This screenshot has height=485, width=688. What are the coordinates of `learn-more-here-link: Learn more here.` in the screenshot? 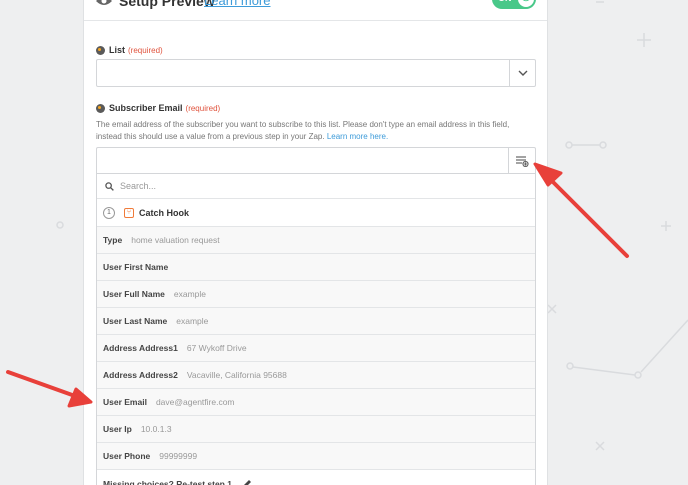 It's located at (357, 136).